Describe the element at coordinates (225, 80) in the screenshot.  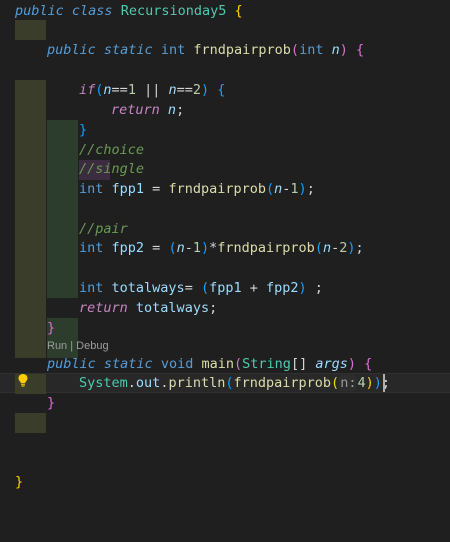
I see `code-line-4-blank` at that location.